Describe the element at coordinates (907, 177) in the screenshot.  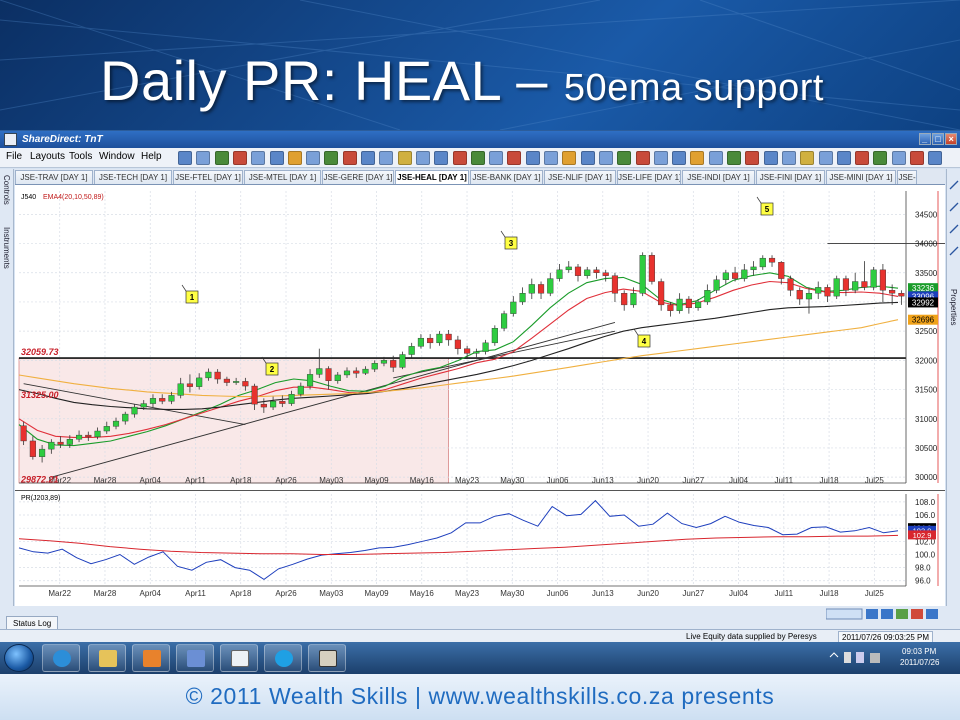
I see `chart-tab: JSE-` at that location.